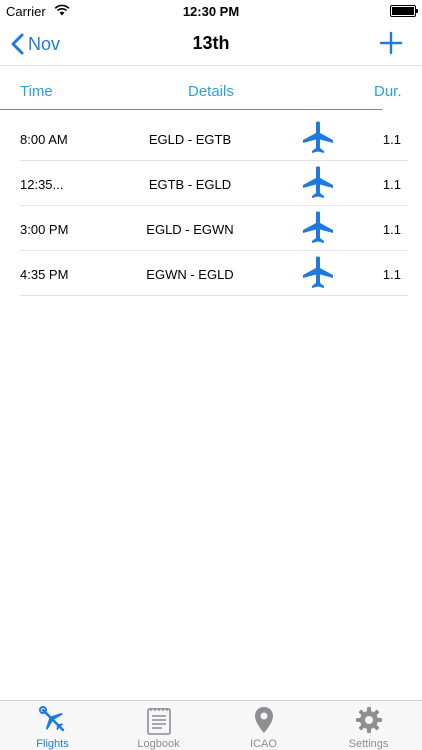  I want to click on page-title: 13th, so click(211, 43).